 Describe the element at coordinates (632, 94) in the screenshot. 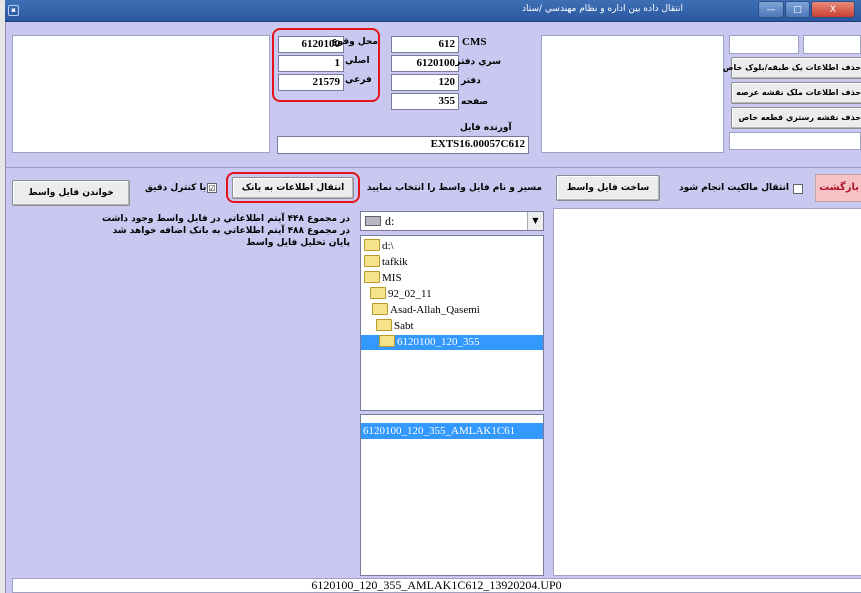

I see `info-panel-right` at that location.